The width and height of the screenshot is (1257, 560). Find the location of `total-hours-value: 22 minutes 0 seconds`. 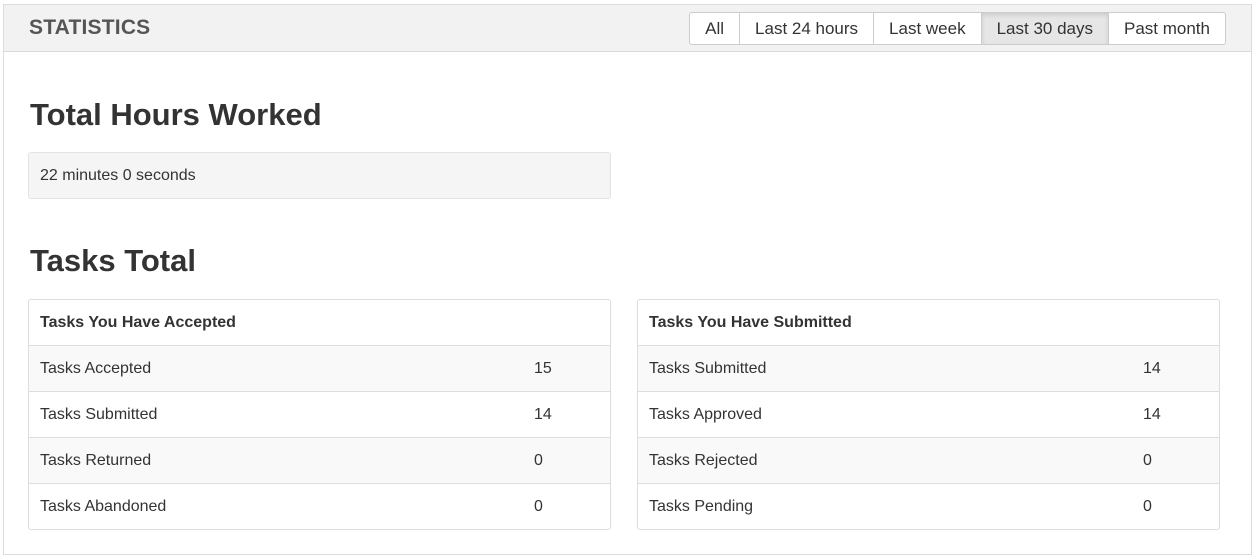

total-hours-value: 22 minutes 0 seconds is located at coordinates (319, 175).